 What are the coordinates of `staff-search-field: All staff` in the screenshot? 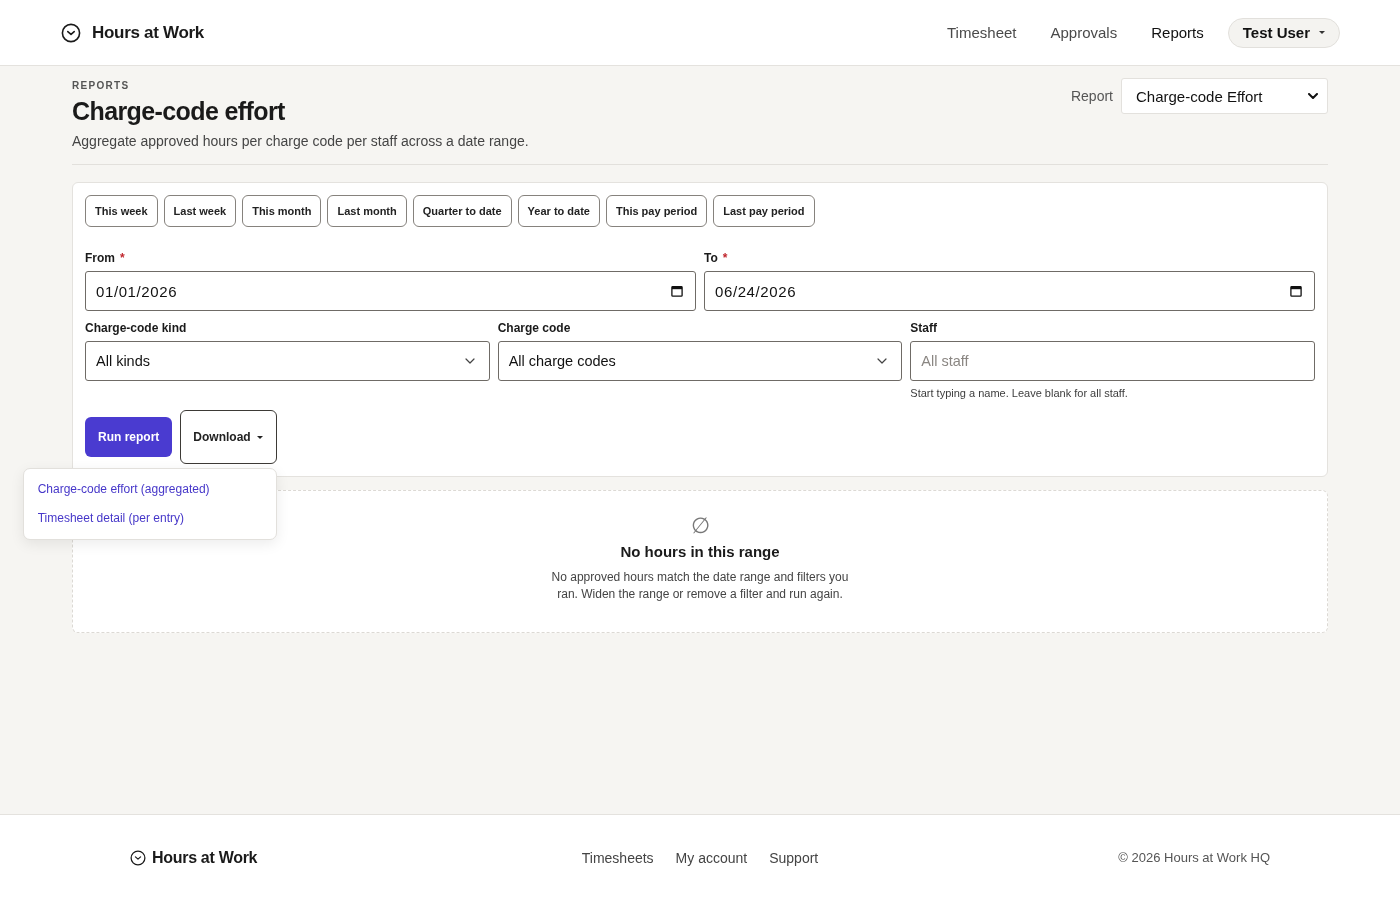 It's located at (1112, 361).